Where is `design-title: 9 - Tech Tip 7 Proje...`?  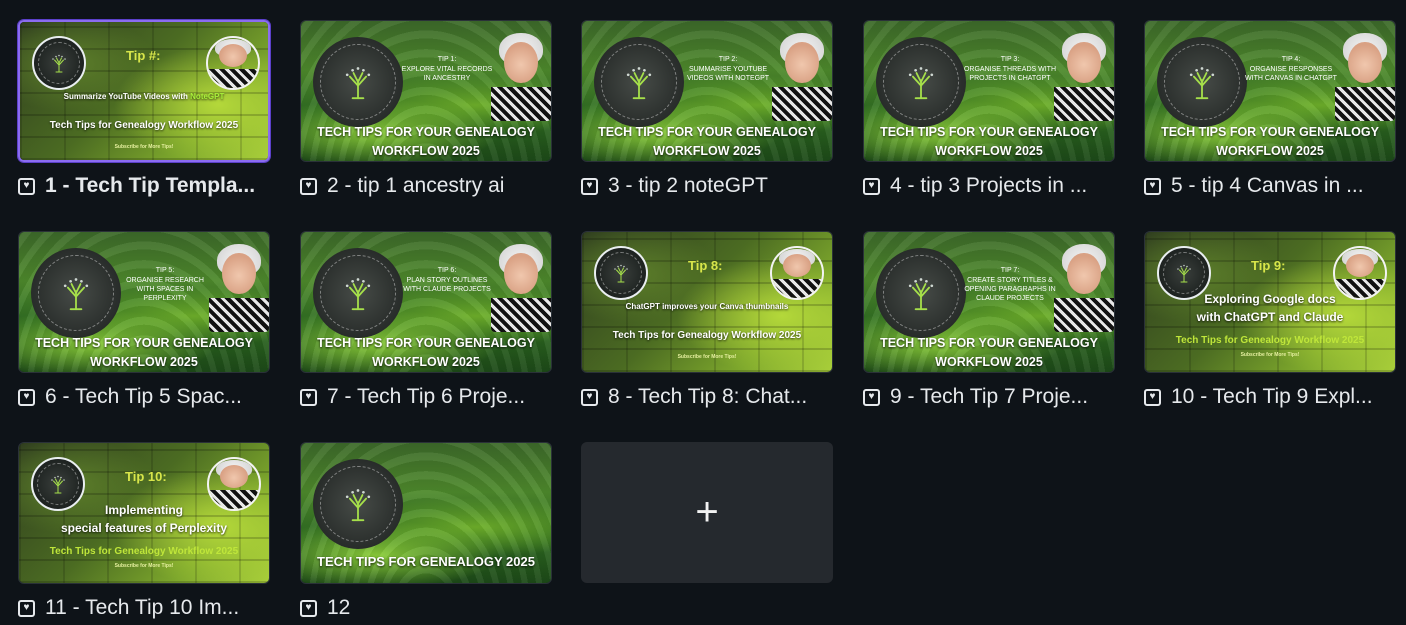
design-title: 9 - Tech Tip 7 Proje... is located at coordinates (989, 396).